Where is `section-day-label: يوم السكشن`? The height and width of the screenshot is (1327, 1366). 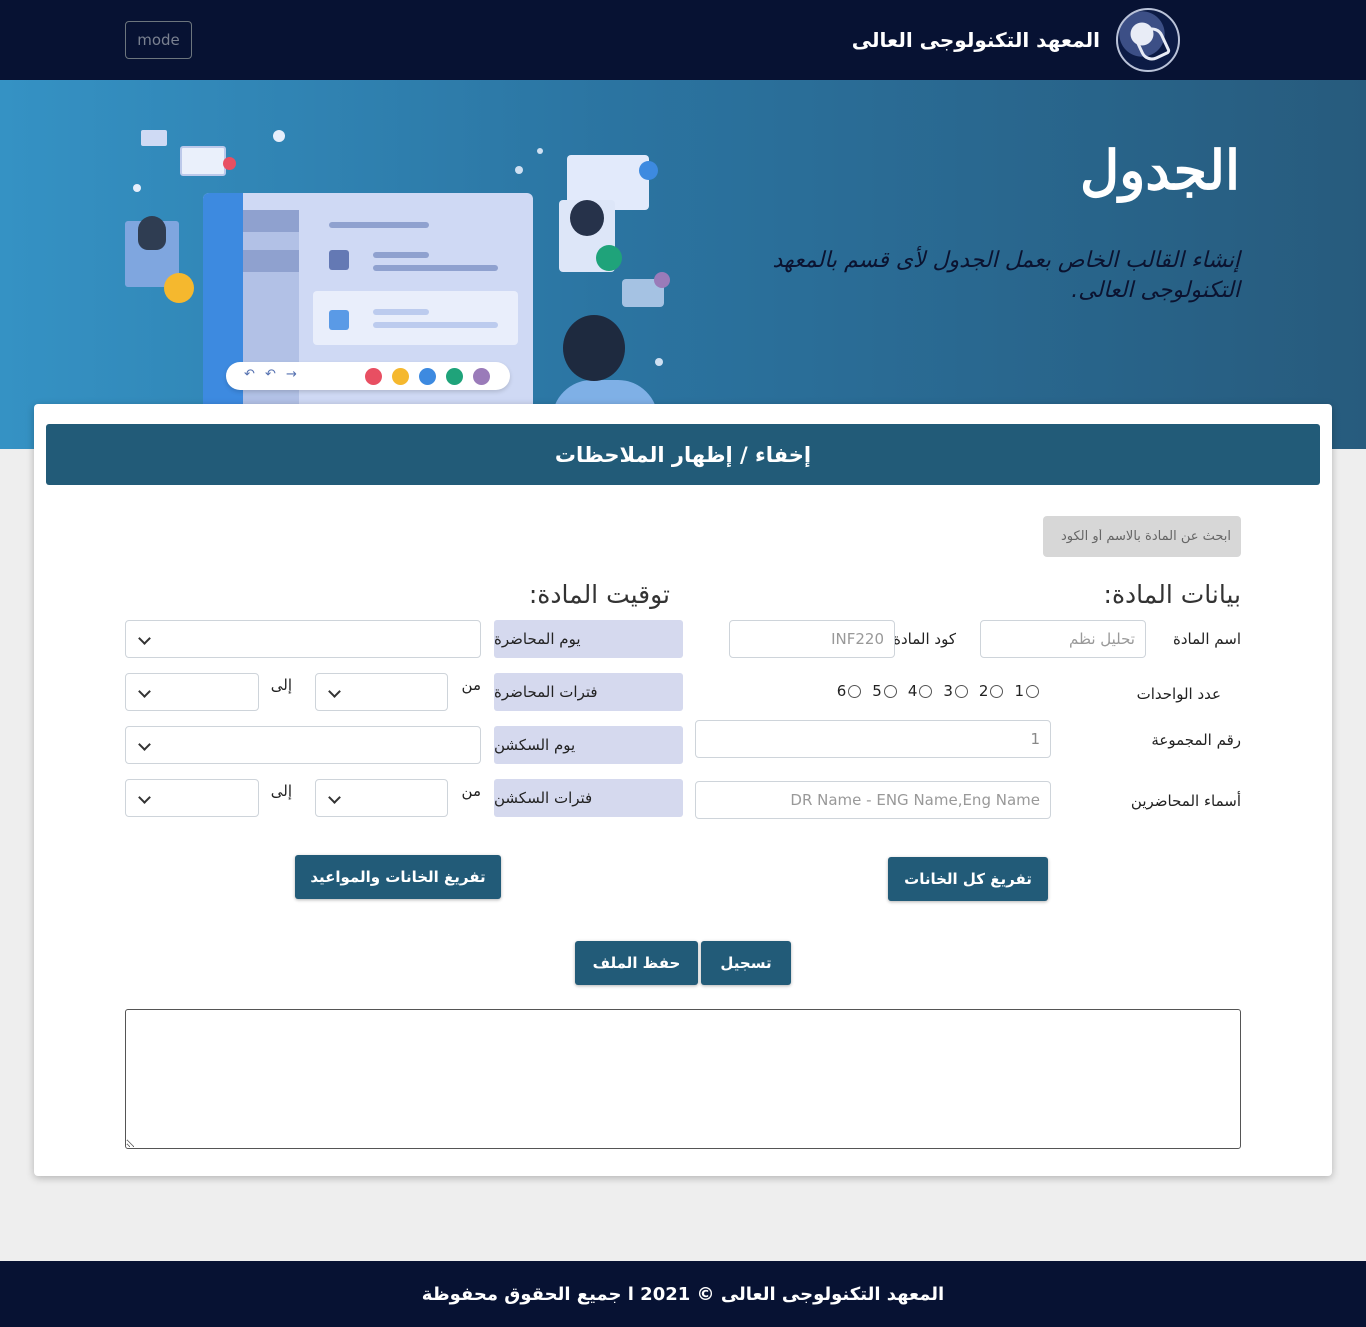
section-day-label: يوم السكشن is located at coordinates (588, 745).